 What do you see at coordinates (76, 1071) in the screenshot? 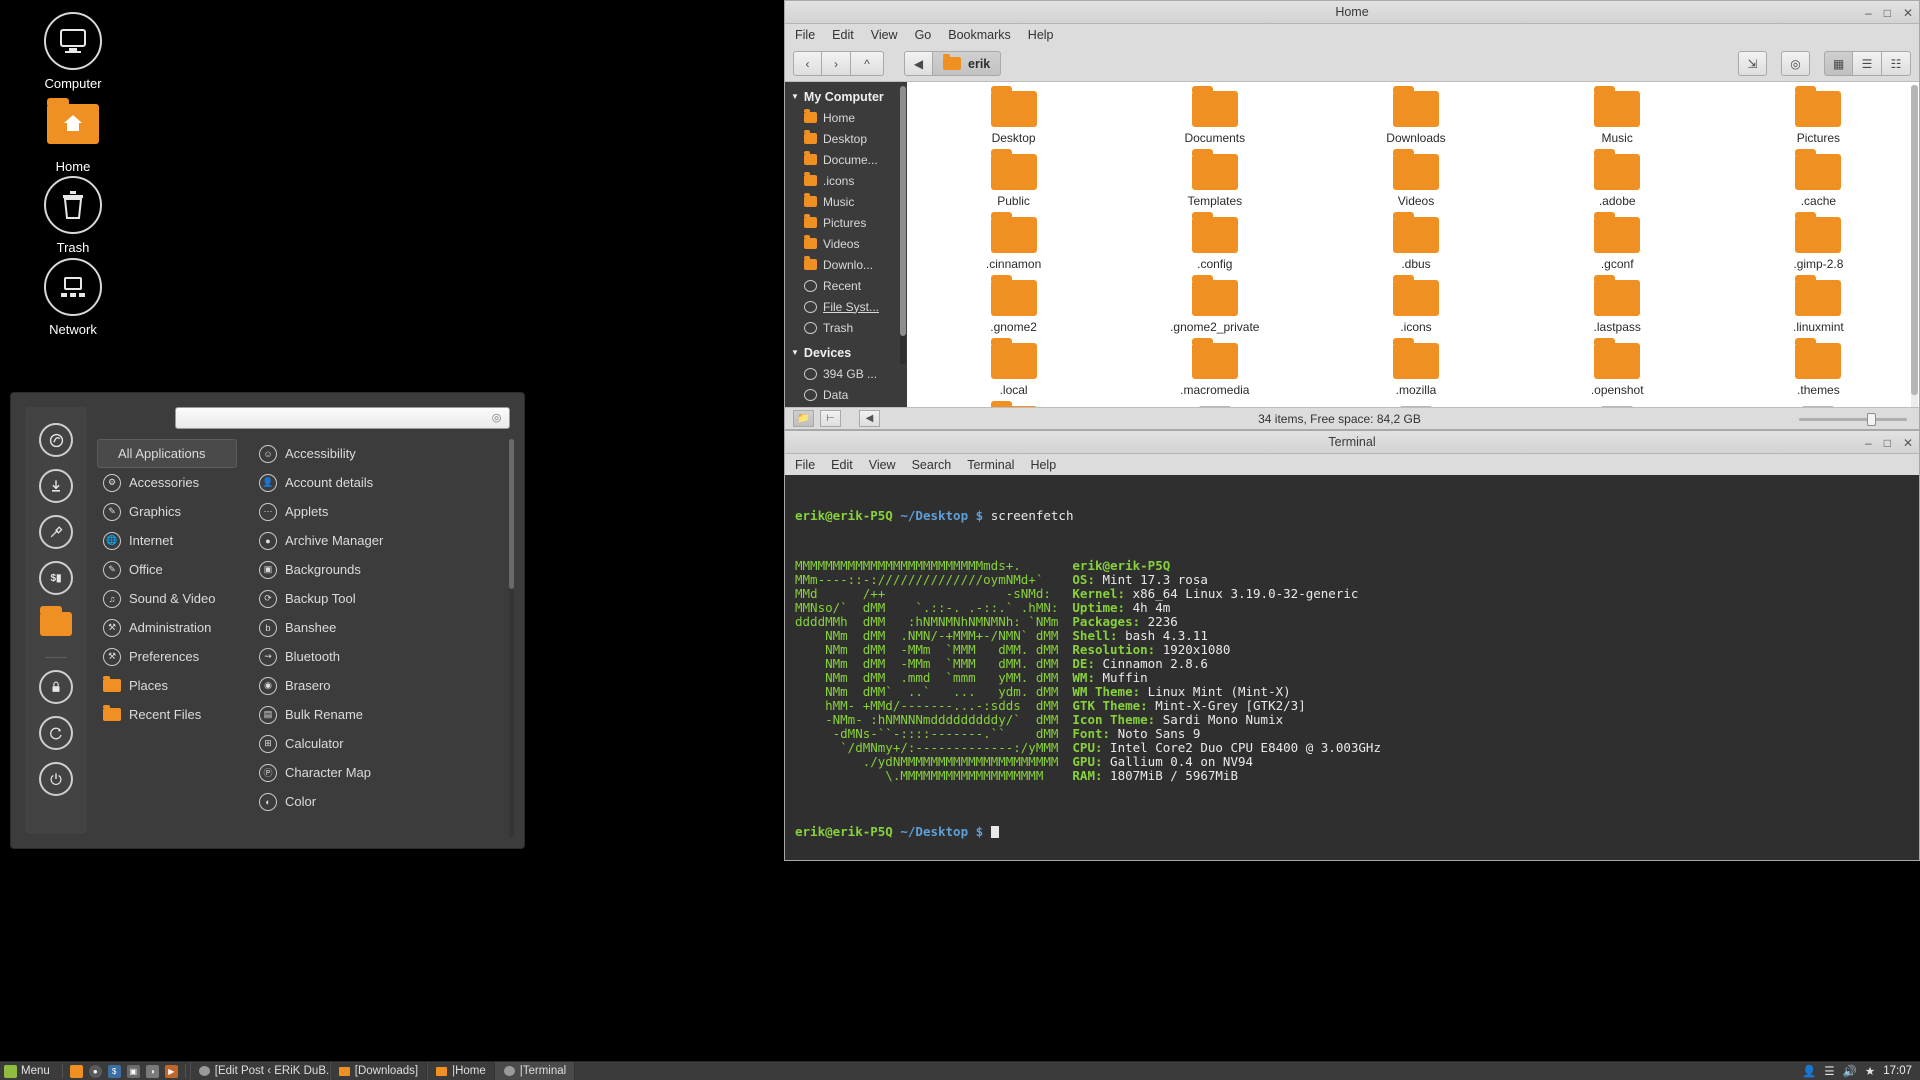
I see `files-launcher` at bounding box center [76, 1071].